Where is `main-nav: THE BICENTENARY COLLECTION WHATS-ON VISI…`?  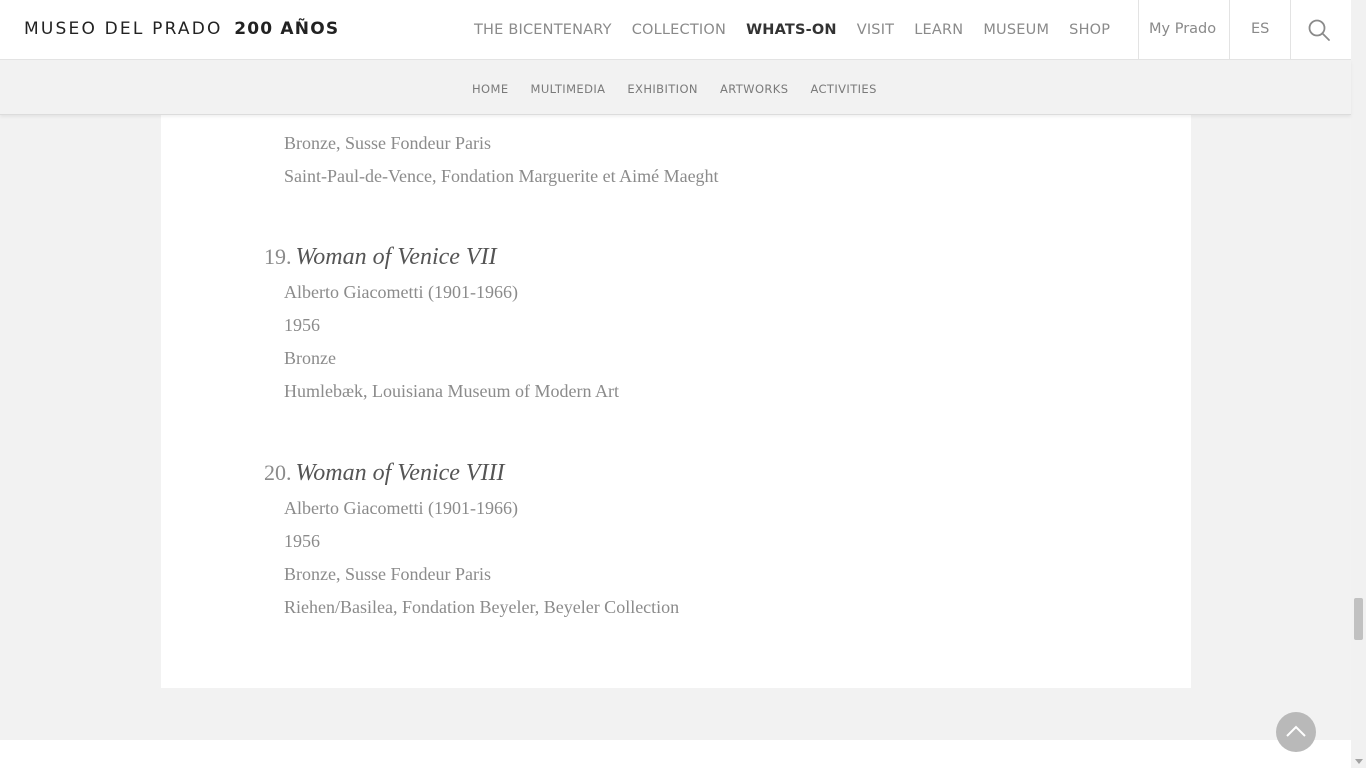 main-nav: THE BICENTENARY COLLECTION WHATS-ON VISI… is located at coordinates (802, 30).